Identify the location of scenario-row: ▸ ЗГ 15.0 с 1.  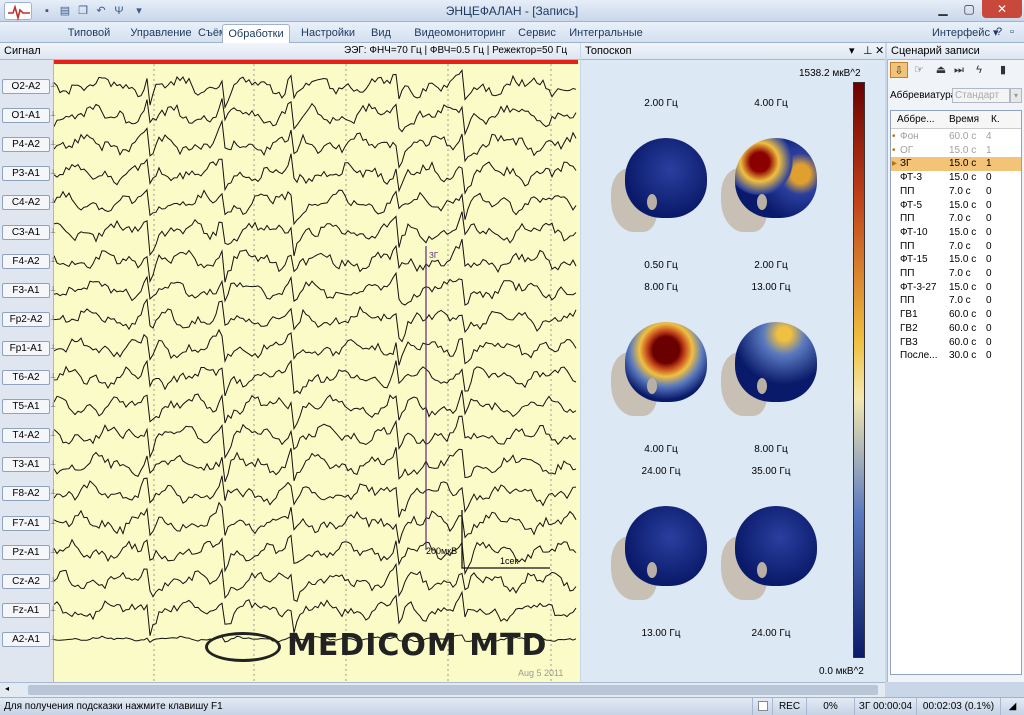
(956, 164).